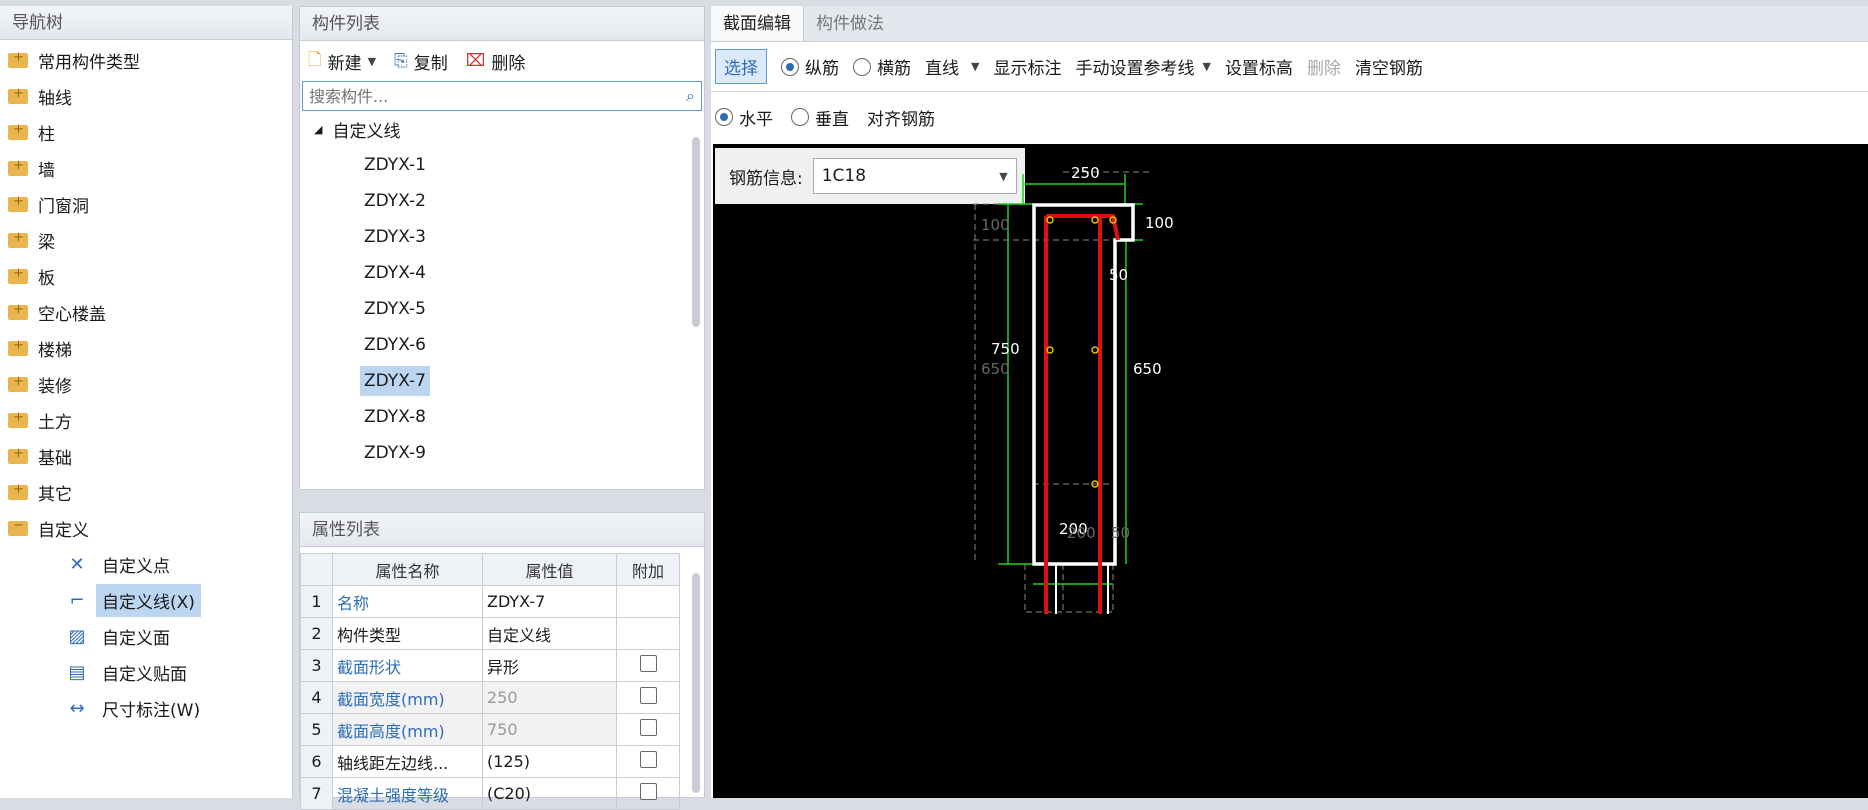  I want to click on table-row: 4 截面宽度(mm) 250, so click(490, 697).